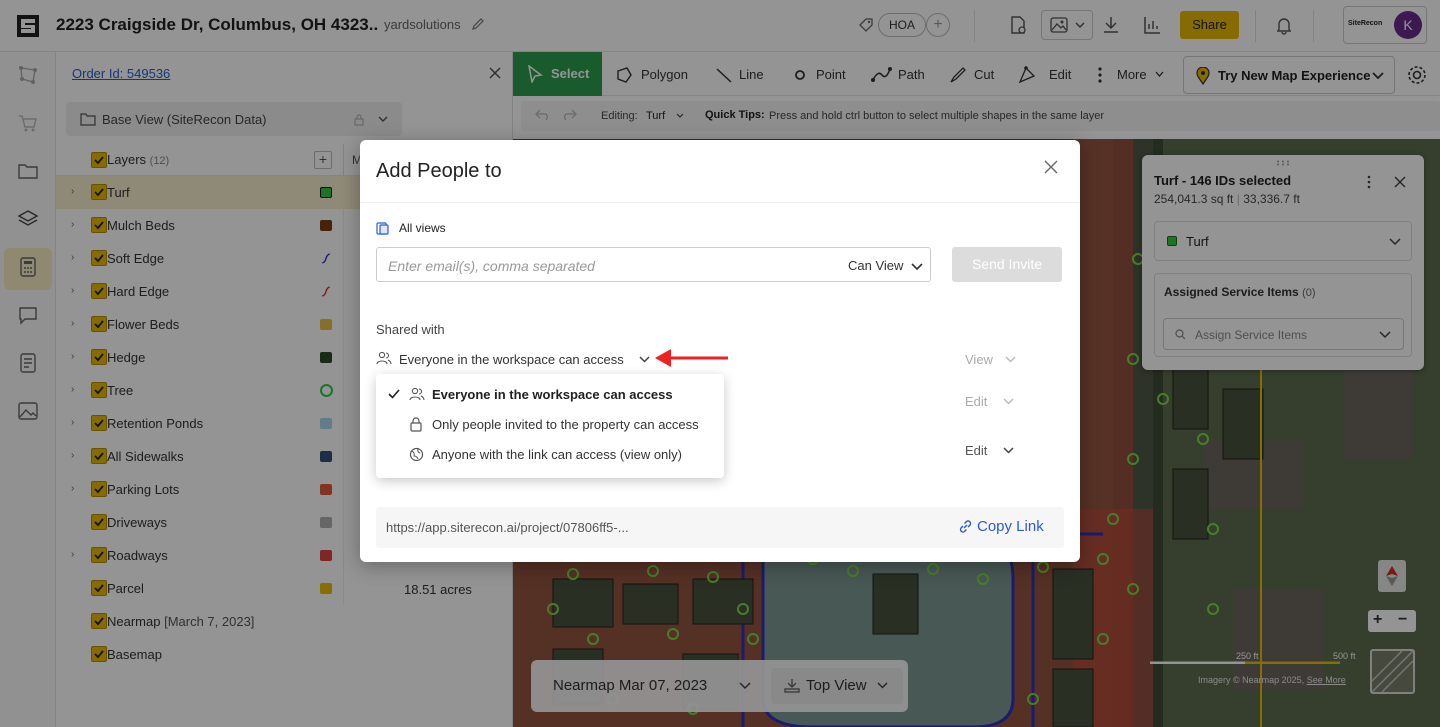 The height and width of the screenshot is (727, 1440). Describe the element at coordinates (511, 359) in the screenshot. I see `general-access-dropdown: Everyone in the workspace can access` at that location.